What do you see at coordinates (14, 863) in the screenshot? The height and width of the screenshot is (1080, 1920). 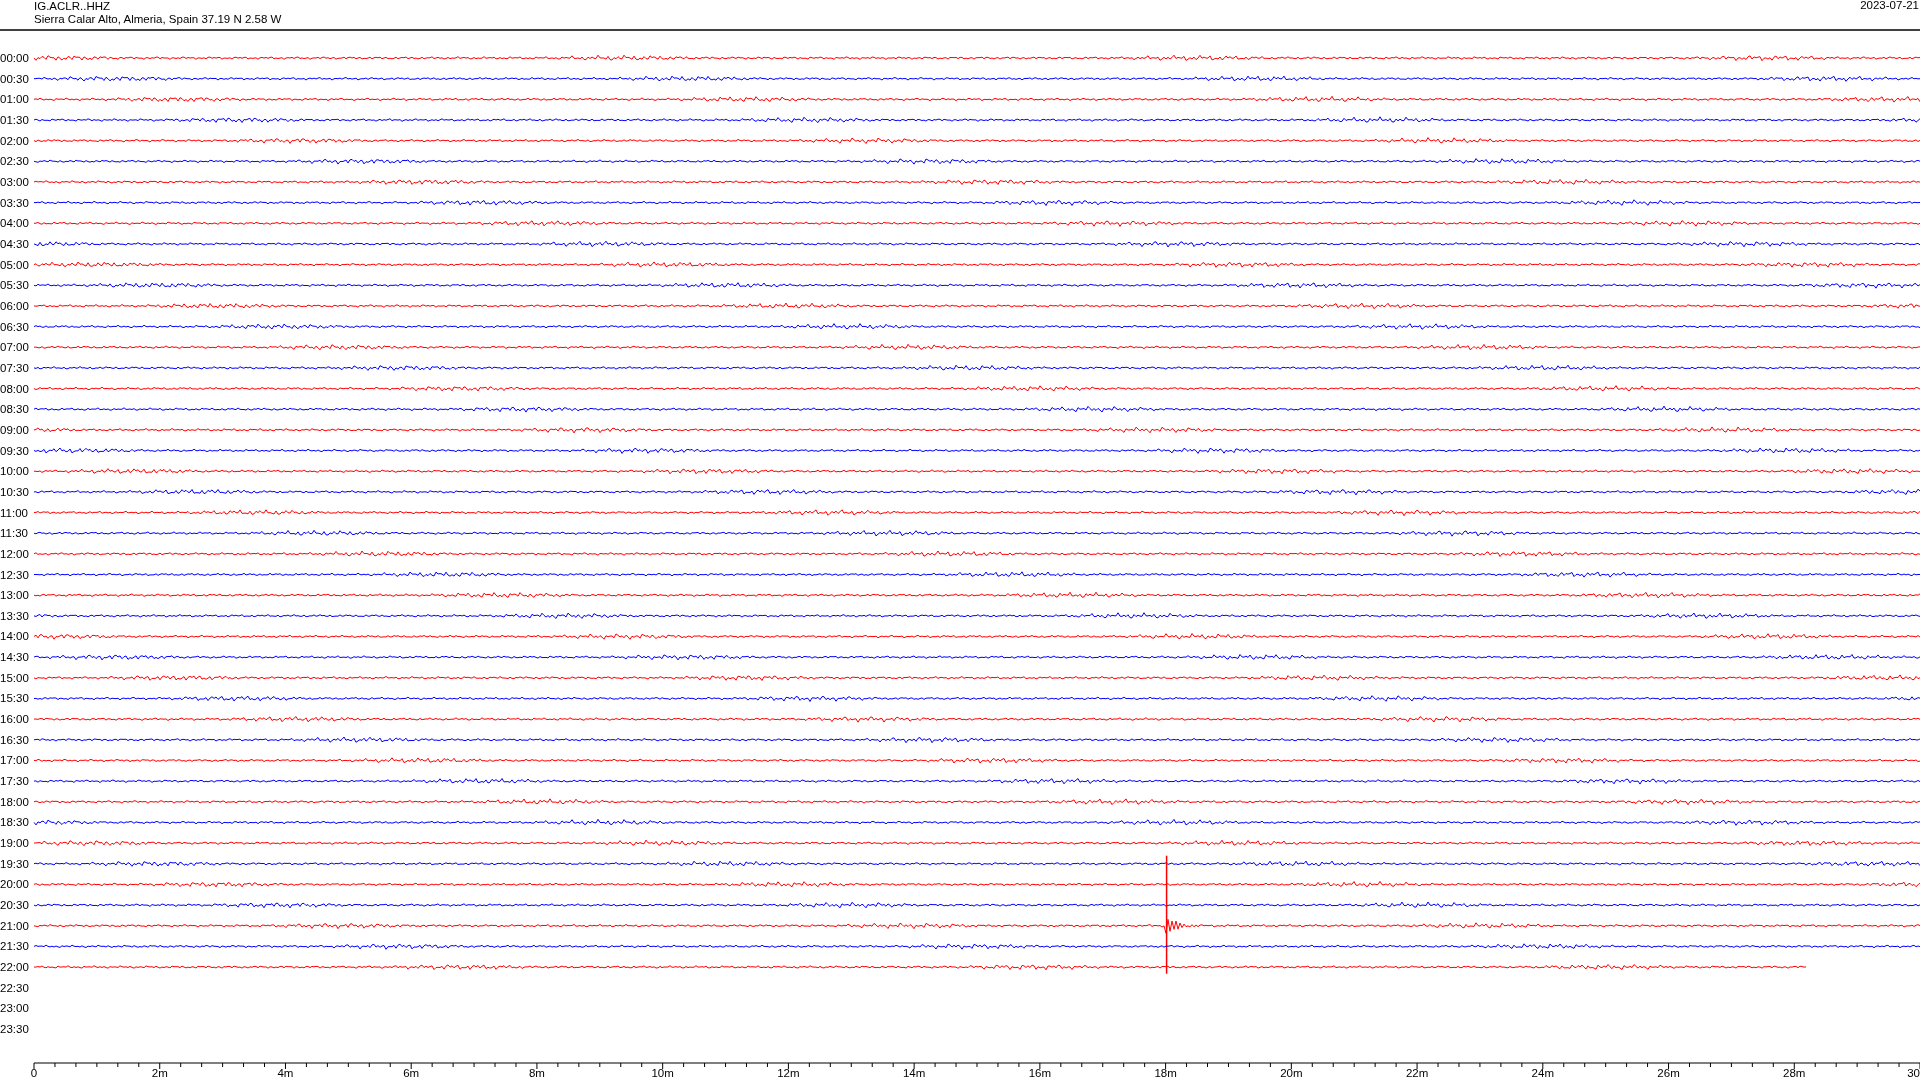 I see `time-label: 19:30` at bounding box center [14, 863].